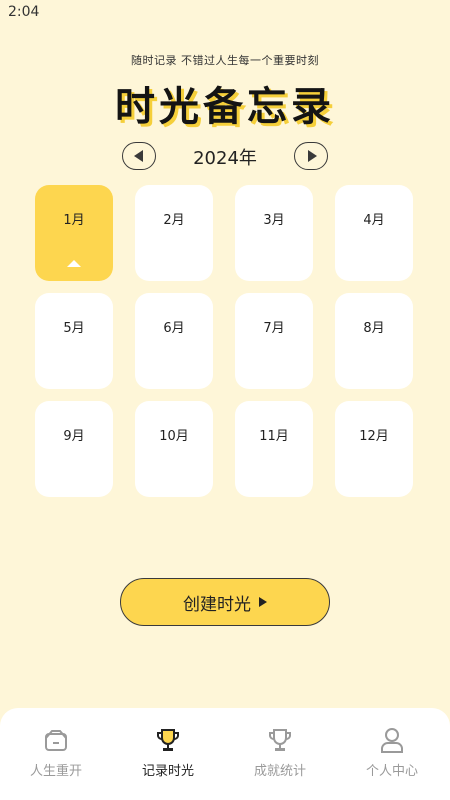 This screenshot has width=450, height=800. What do you see at coordinates (274, 449) in the screenshot?
I see `month-card-11: 11月` at bounding box center [274, 449].